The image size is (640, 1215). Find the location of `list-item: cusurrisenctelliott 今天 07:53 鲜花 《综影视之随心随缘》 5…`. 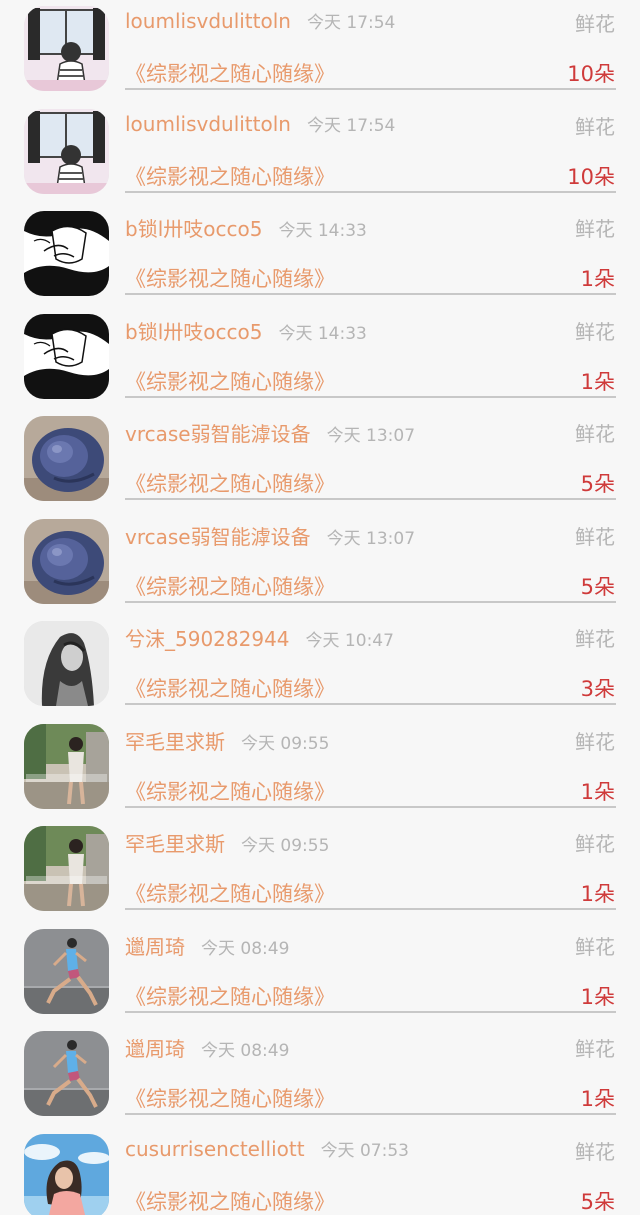

list-item: cusurrisenctelliott 今天 07:53 鲜花 《综影视之随心随缘》 5… is located at coordinates (320, 1172).